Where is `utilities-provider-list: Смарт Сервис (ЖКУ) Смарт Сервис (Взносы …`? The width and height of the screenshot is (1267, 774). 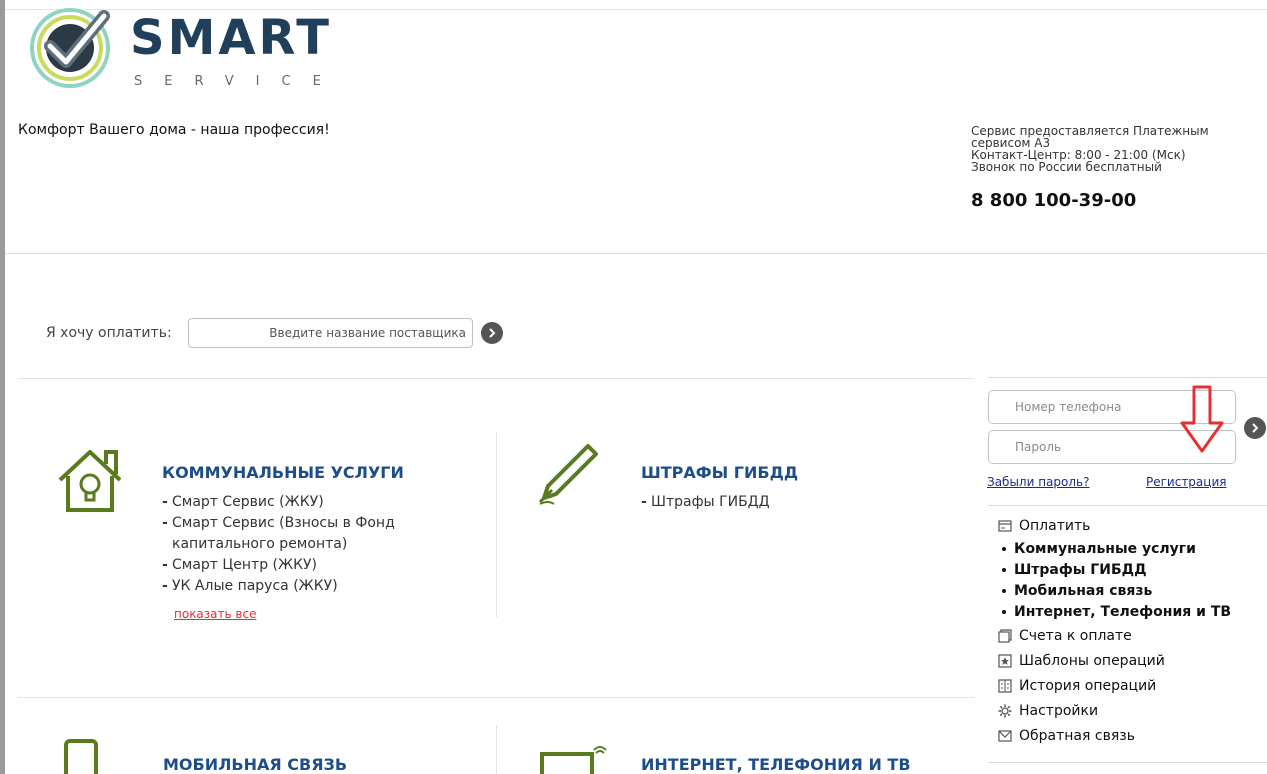 utilities-provider-list: Смарт Сервис (ЖКУ) Смарт Сервис (Взносы … is located at coordinates (307, 544).